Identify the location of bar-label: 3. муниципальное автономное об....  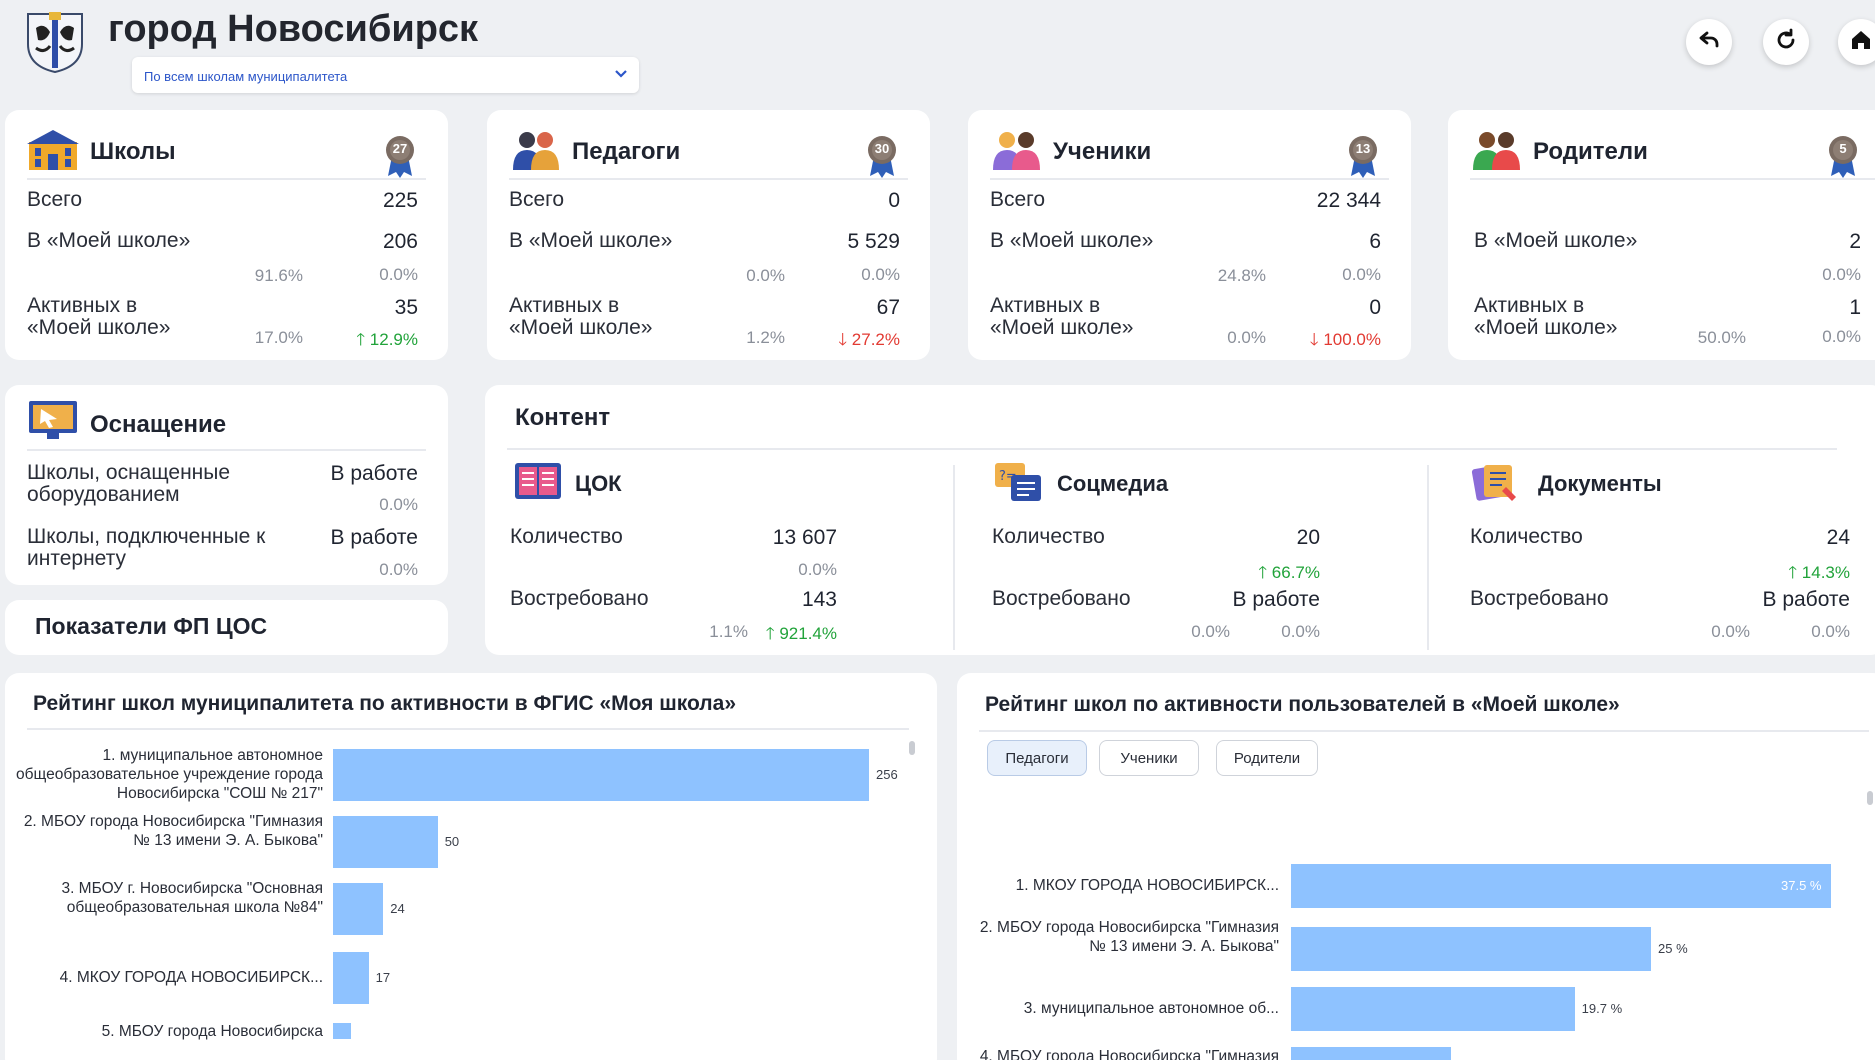
(1151, 1008).